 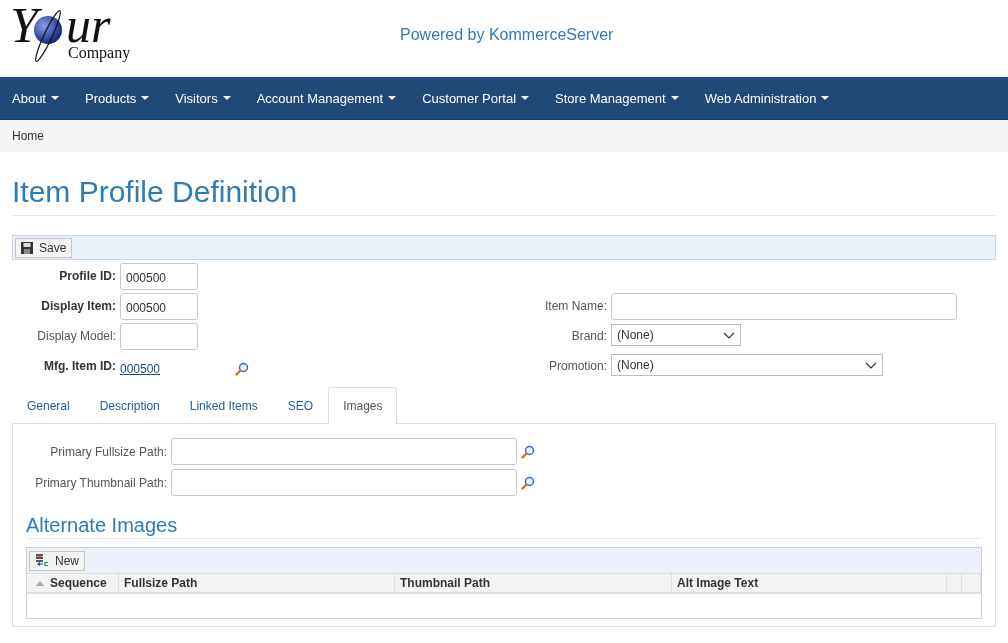 What do you see at coordinates (76, 336) in the screenshot?
I see `field-label: Display Model:` at bounding box center [76, 336].